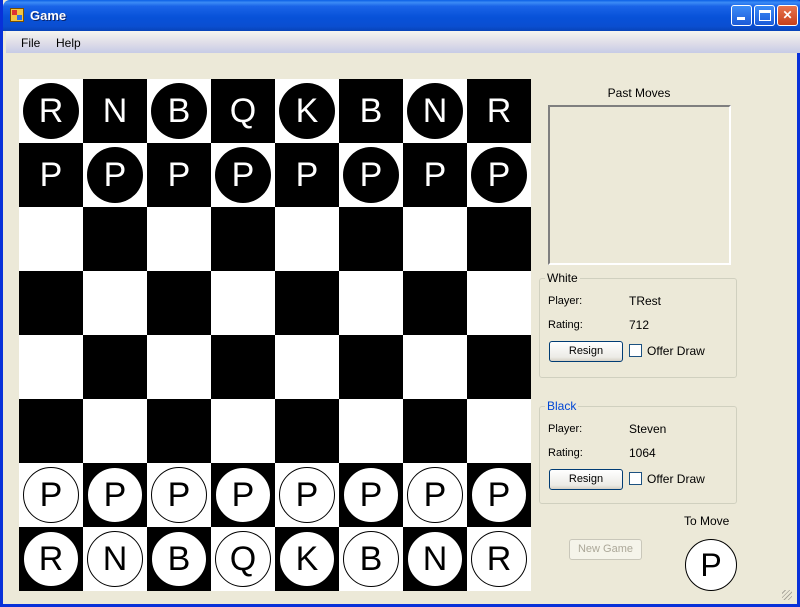 This screenshot has height=607, width=800. Describe the element at coordinates (764, 15) in the screenshot. I see `maximize-button` at that location.